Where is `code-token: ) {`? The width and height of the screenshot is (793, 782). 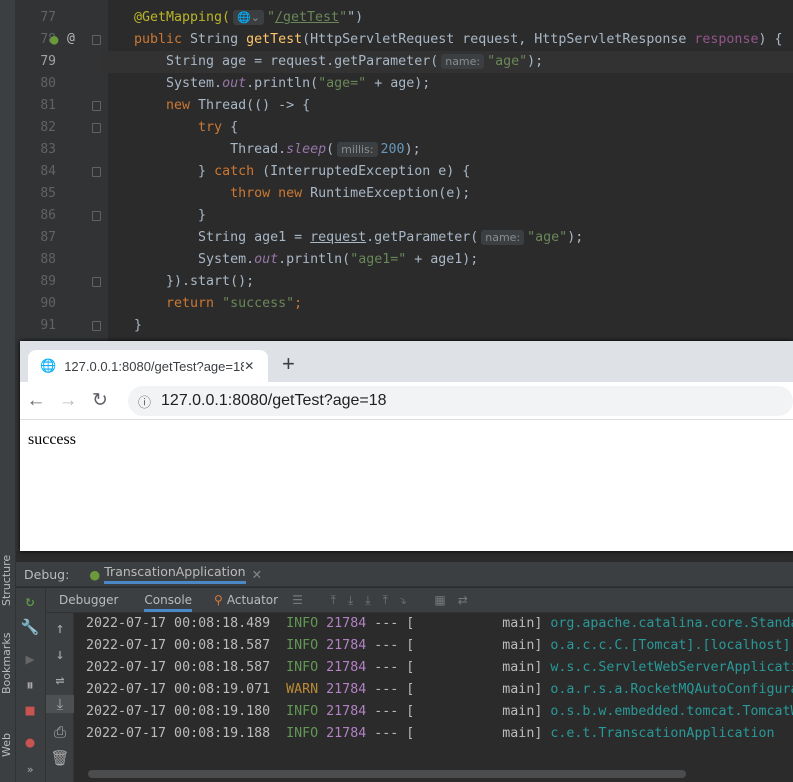 code-token: ) { is located at coordinates (770, 39).